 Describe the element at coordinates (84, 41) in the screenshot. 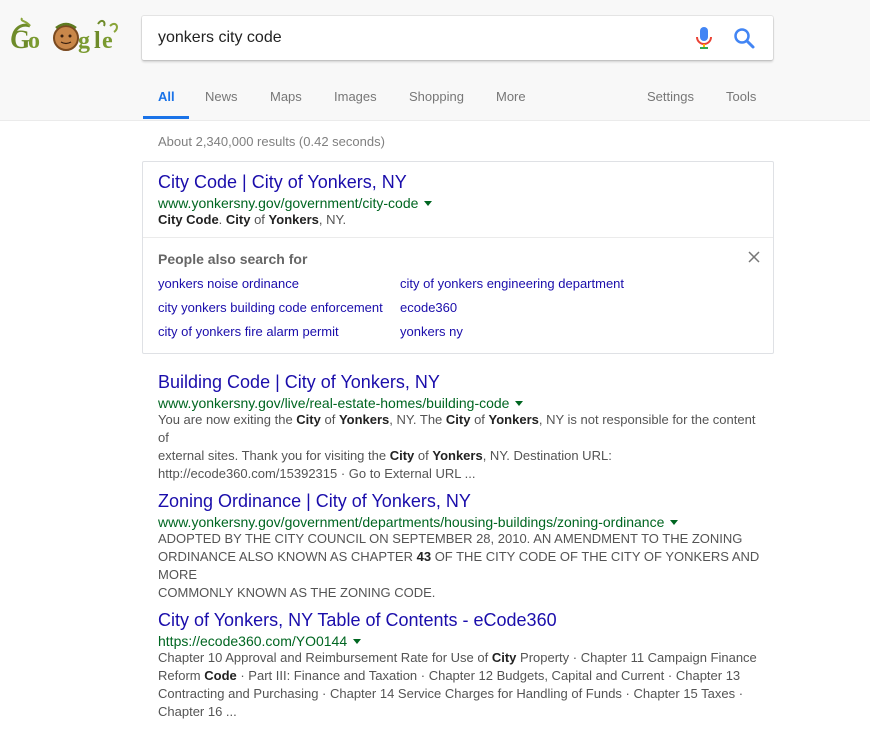

I see `svg-text: g` at that location.